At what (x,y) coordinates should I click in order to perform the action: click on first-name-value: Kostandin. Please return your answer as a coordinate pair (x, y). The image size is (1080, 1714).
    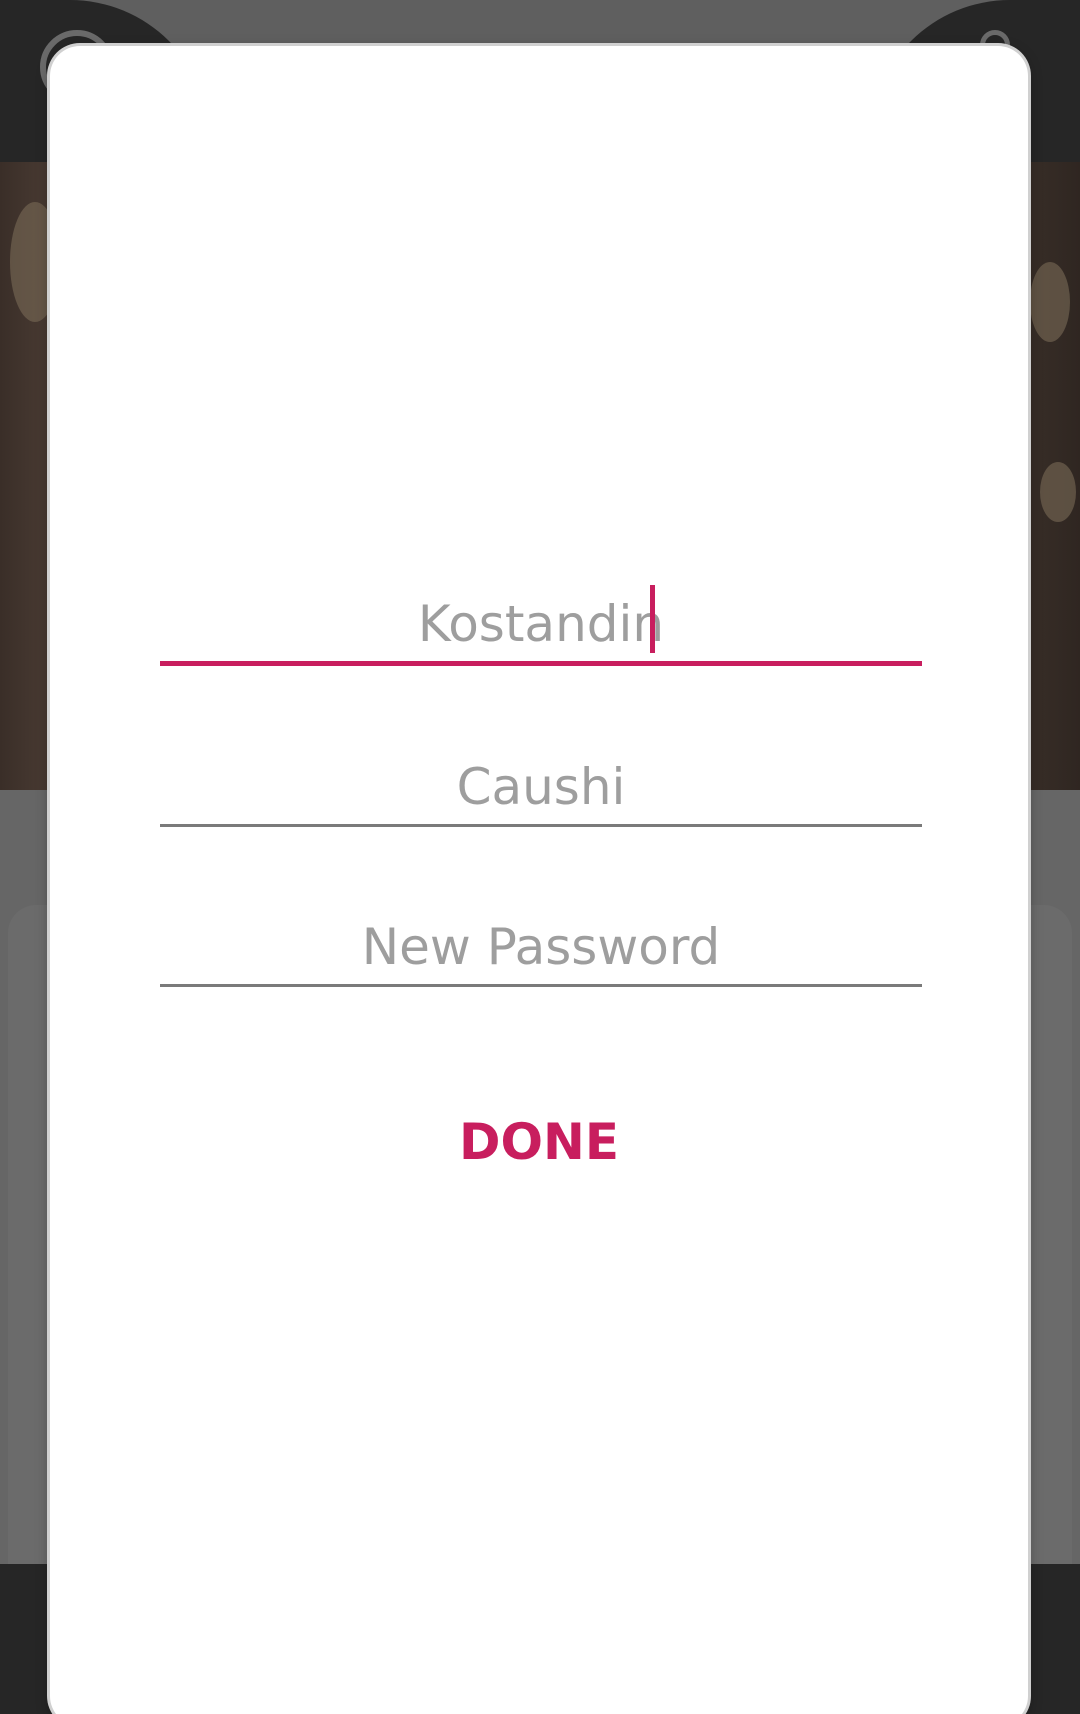
    Looking at the image, I should click on (541, 624).